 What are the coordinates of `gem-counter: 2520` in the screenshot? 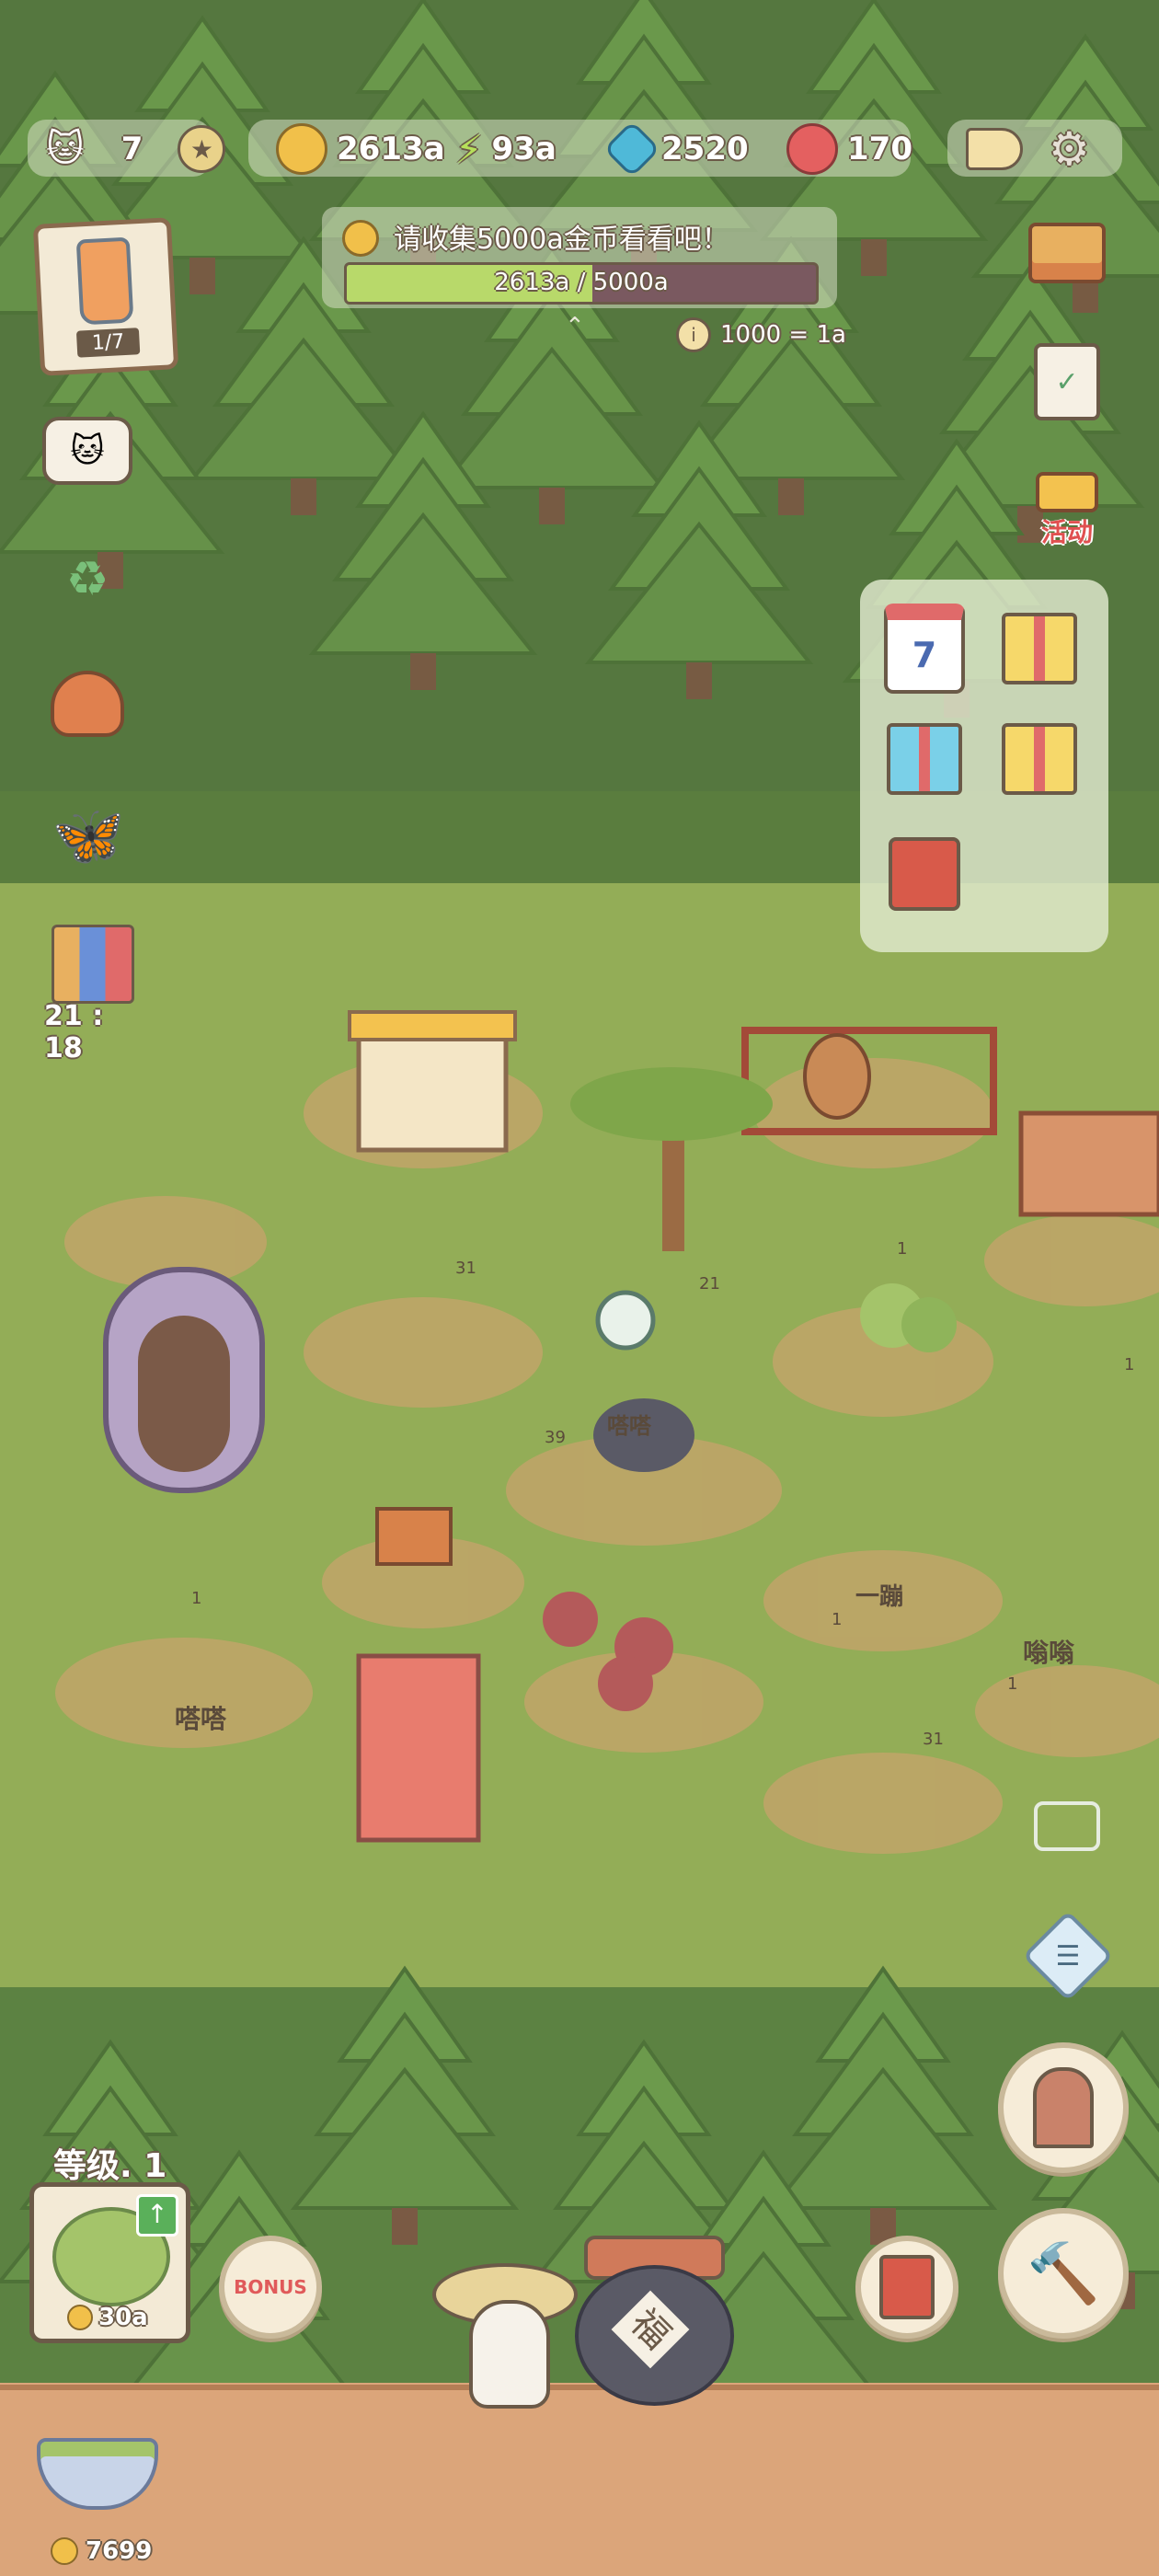 It's located at (675, 149).